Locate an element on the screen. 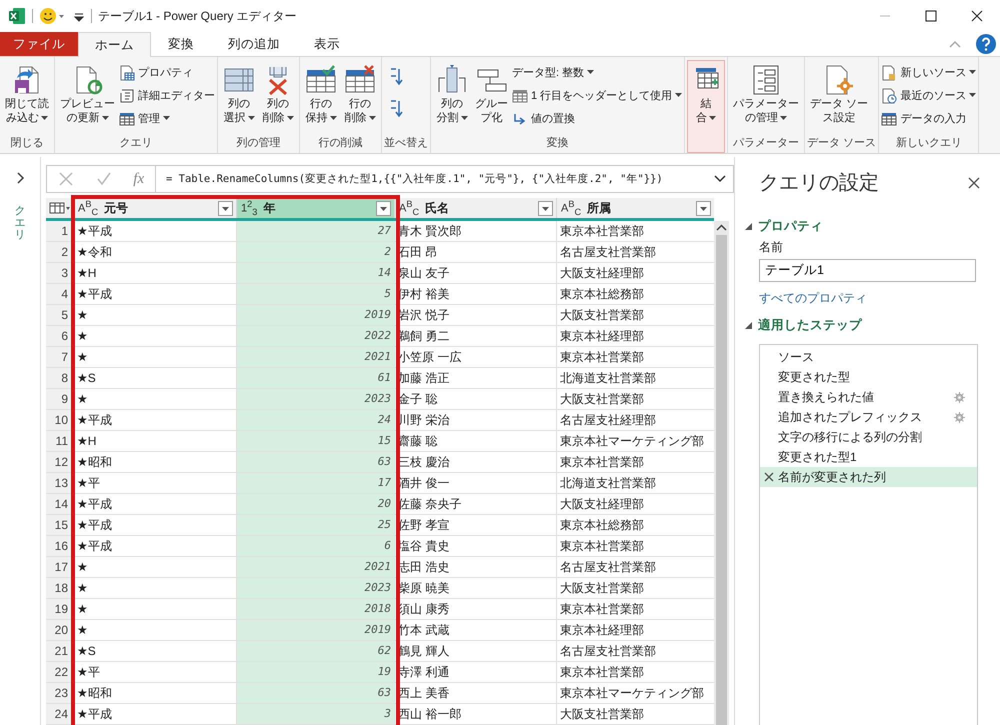 The height and width of the screenshot is (725, 1000). group-label: 列の管理 is located at coordinates (259, 143).